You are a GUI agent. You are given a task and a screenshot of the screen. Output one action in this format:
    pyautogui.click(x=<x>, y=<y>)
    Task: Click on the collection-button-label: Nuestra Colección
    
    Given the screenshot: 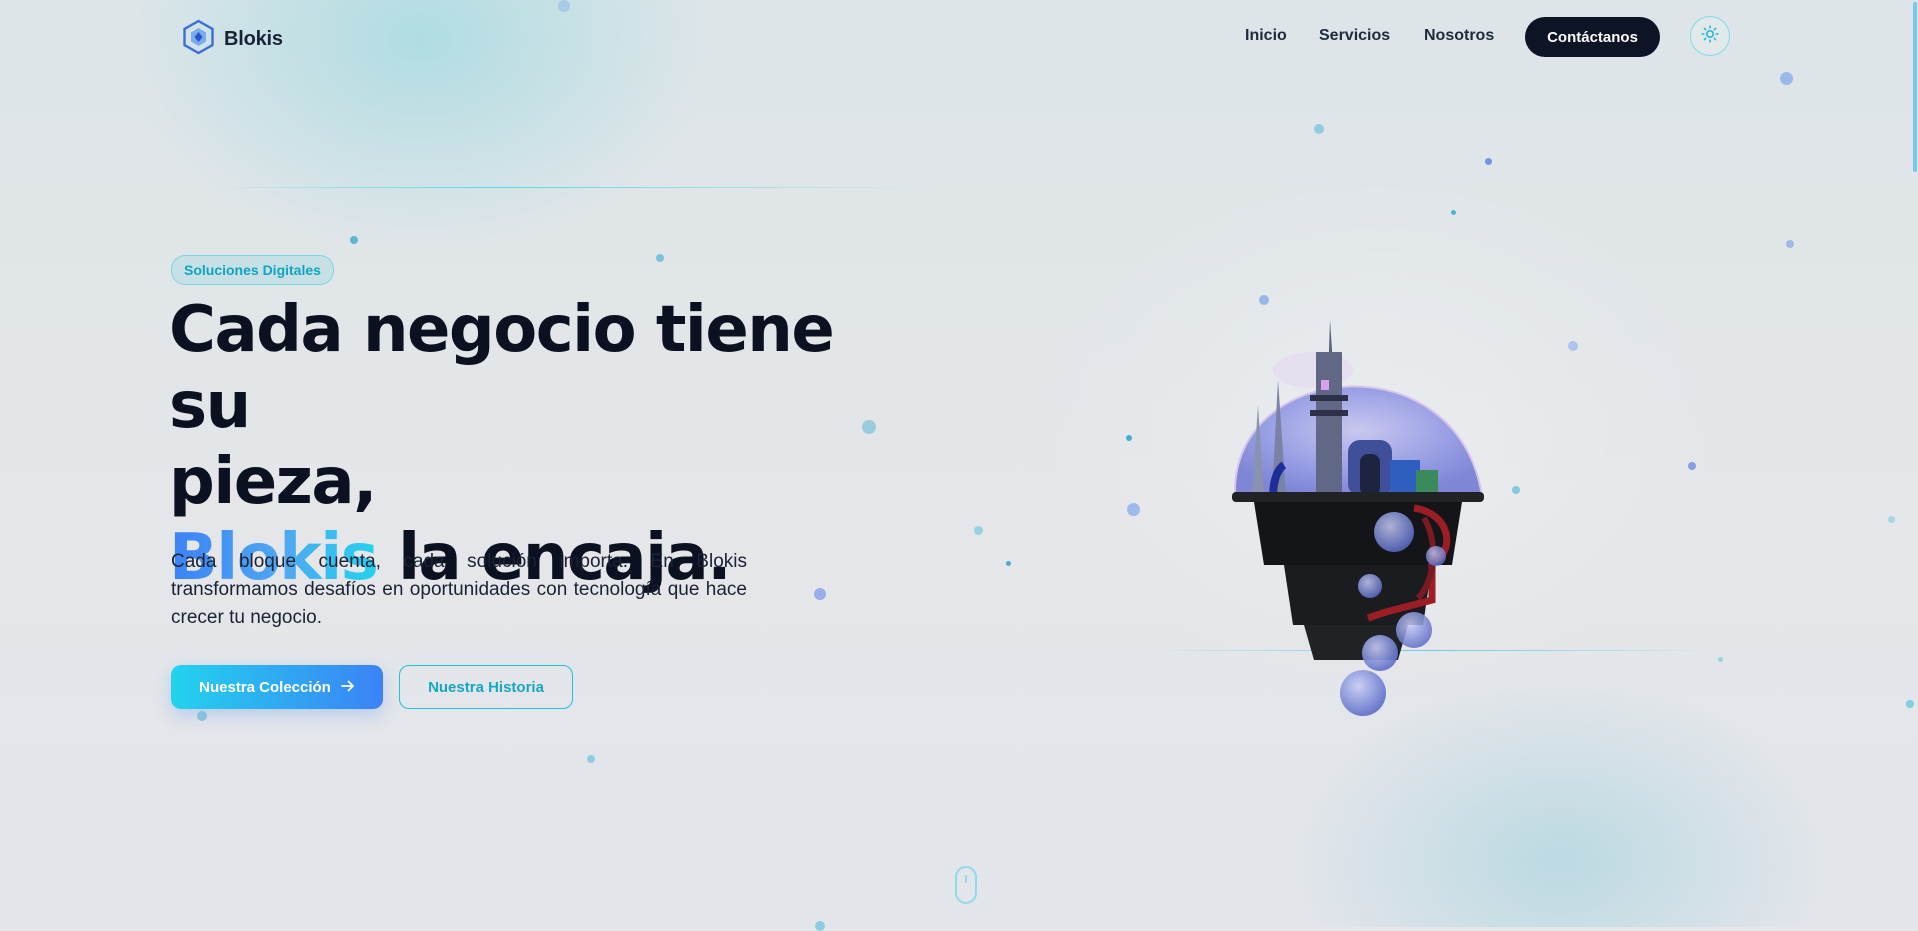 What is the action you would take?
    pyautogui.click(x=265, y=687)
    